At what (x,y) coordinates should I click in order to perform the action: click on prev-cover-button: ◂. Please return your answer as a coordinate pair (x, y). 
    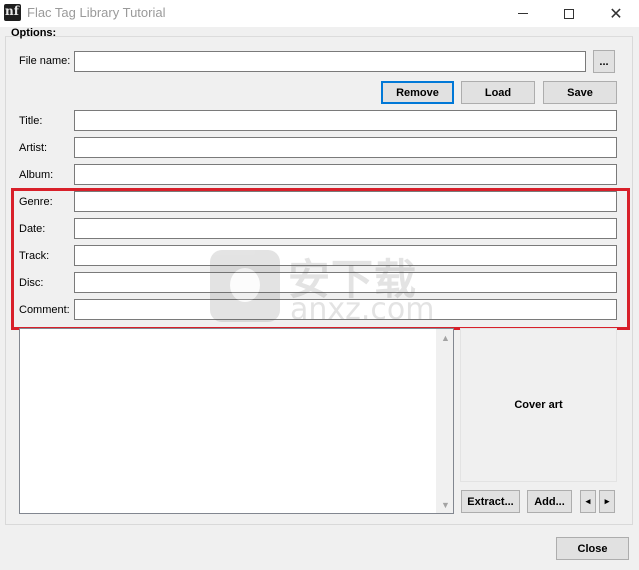
    Looking at the image, I should click on (588, 501).